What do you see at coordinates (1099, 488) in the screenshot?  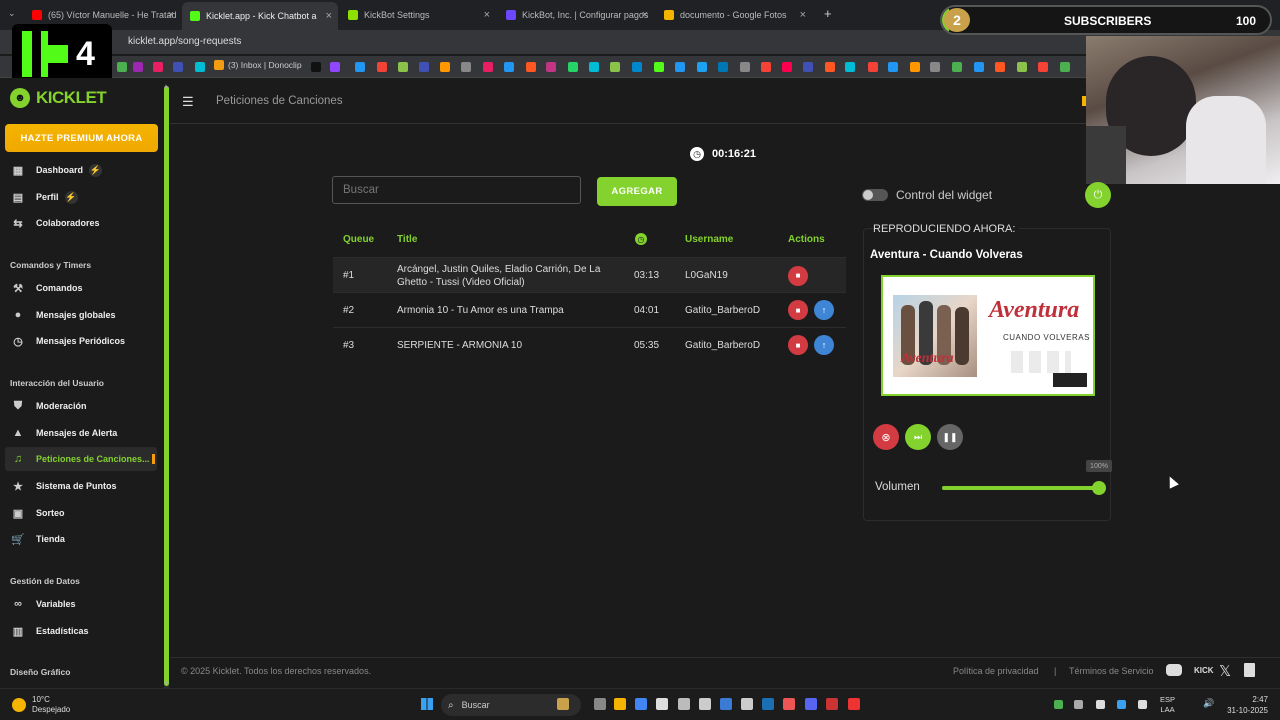 I see `volume-knob` at bounding box center [1099, 488].